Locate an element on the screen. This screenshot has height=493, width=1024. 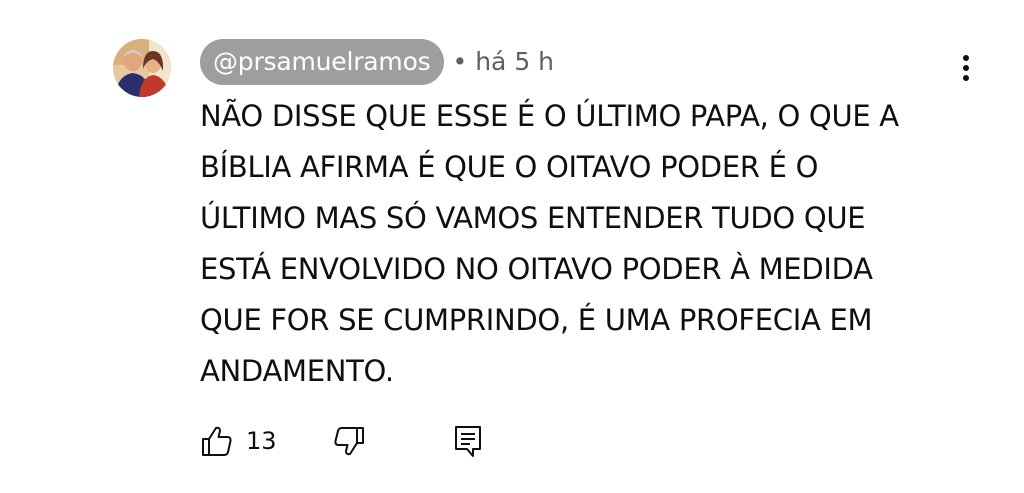
reply-button is located at coordinates (468, 441).